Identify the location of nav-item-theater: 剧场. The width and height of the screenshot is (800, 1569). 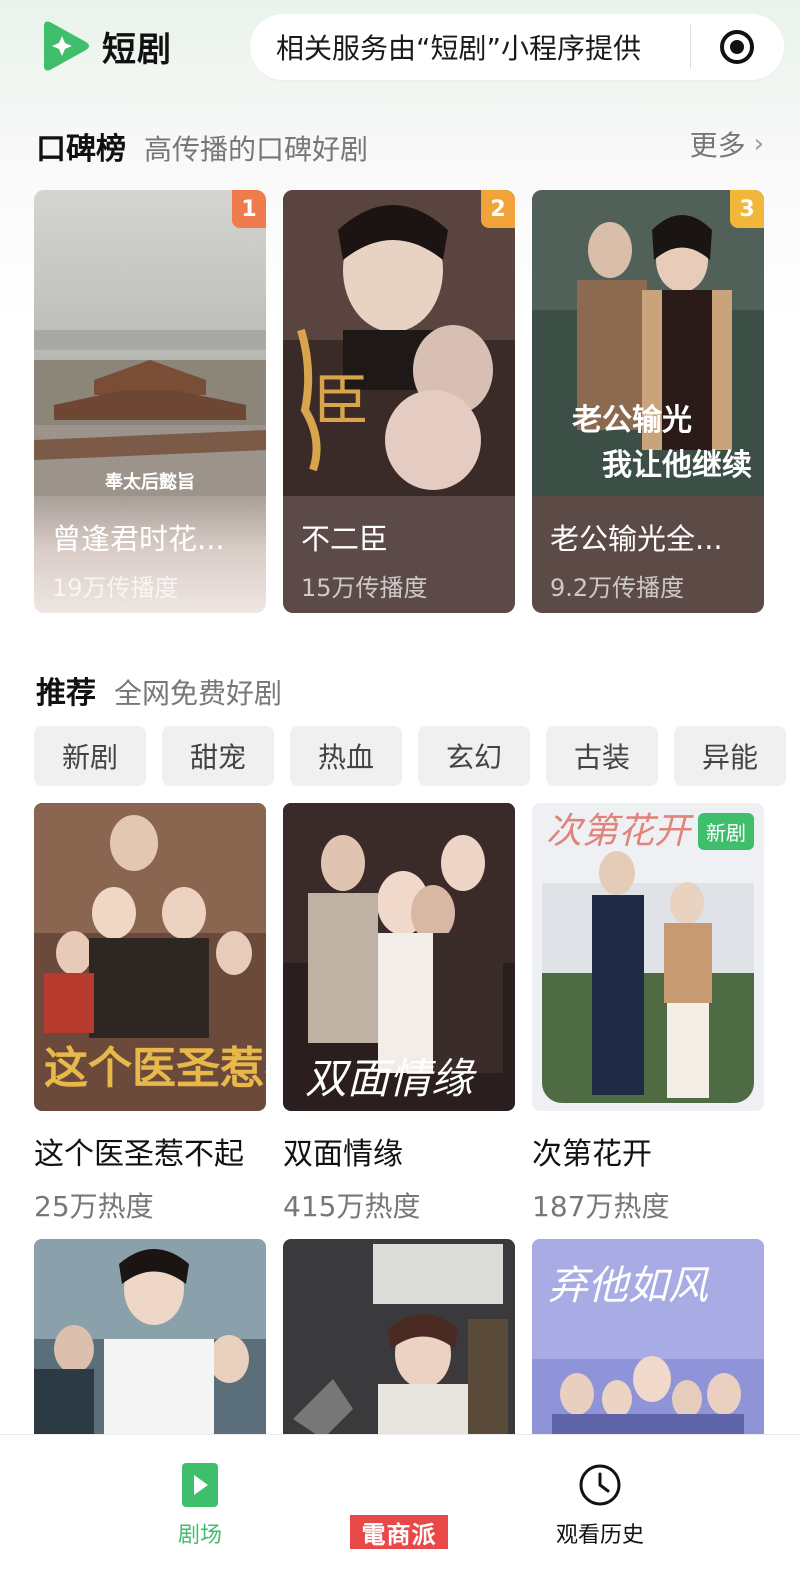
(200, 1506).